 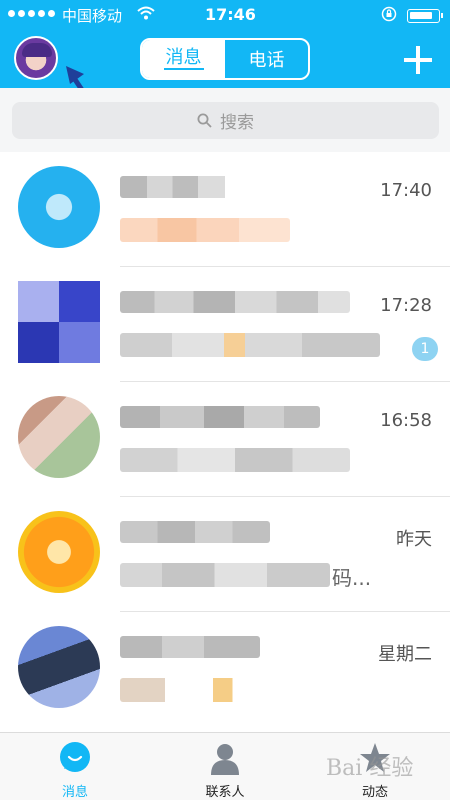 What do you see at coordinates (389, 14) in the screenshot?
I see `rotation-lock-icon` at bounding box center [389, 14].